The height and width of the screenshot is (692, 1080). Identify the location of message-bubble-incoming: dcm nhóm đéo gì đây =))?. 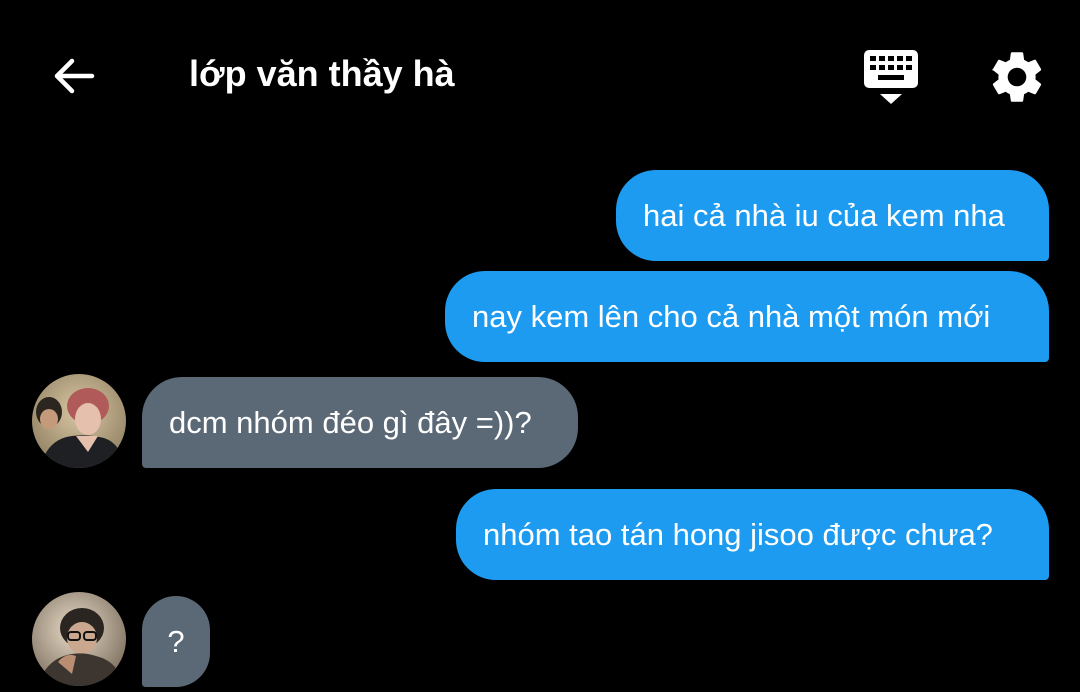
(360, 422).